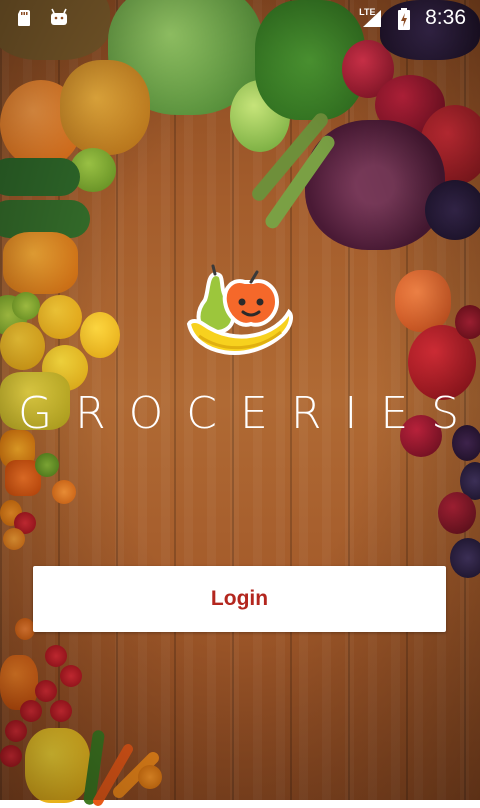  I want to click on sd-card-icon, so click(24, 18).